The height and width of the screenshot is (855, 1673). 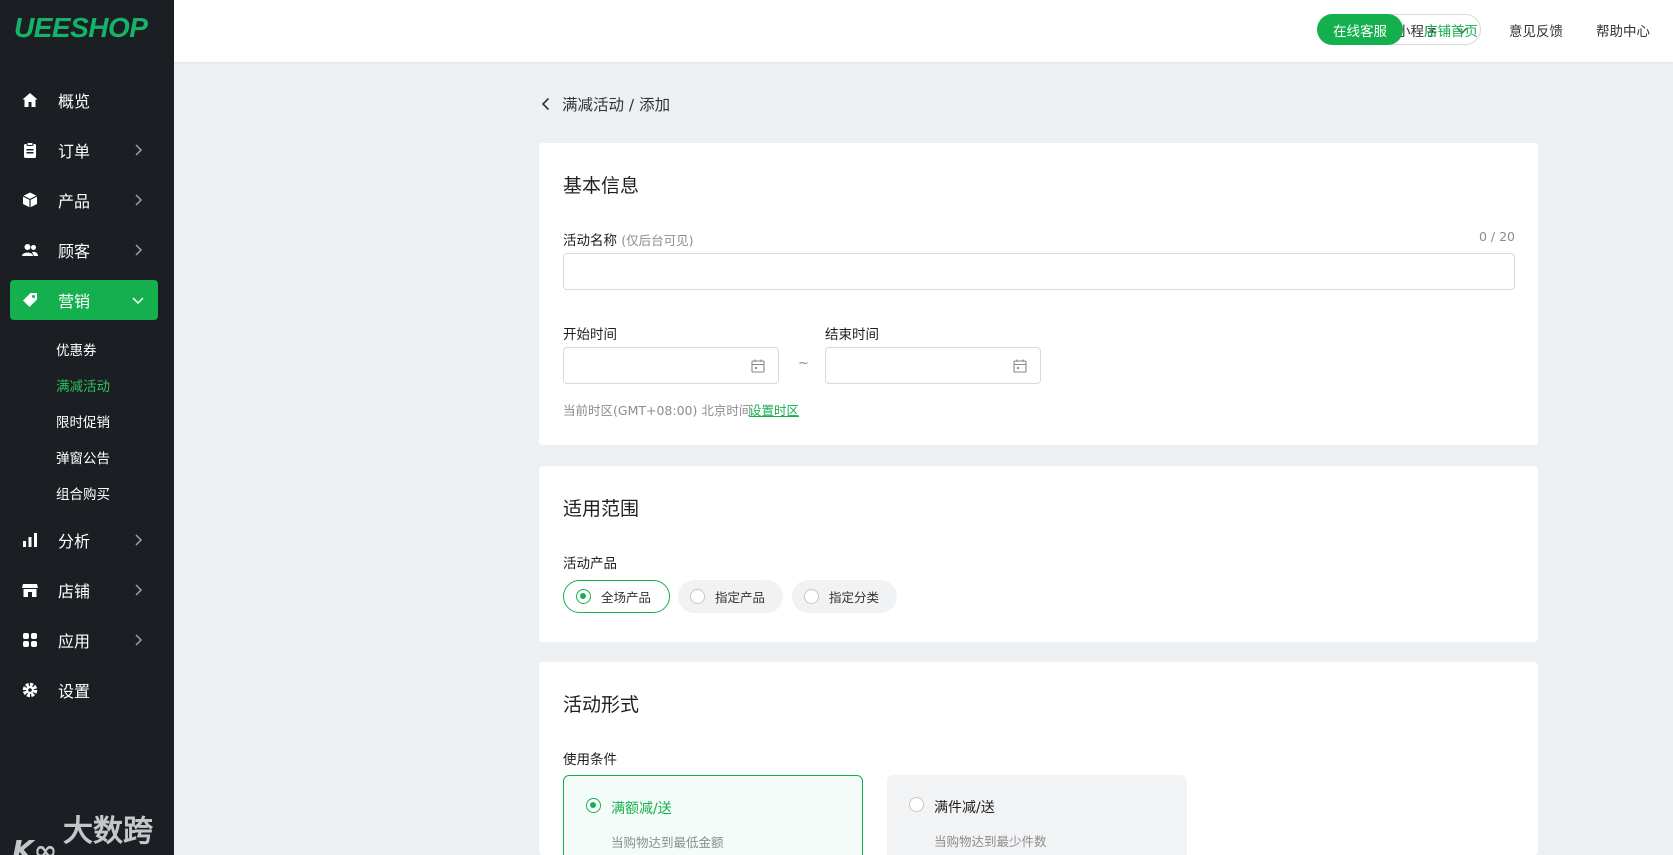 I want to click on radio-specified-category: 指定分类, so click(x=845, y=596).